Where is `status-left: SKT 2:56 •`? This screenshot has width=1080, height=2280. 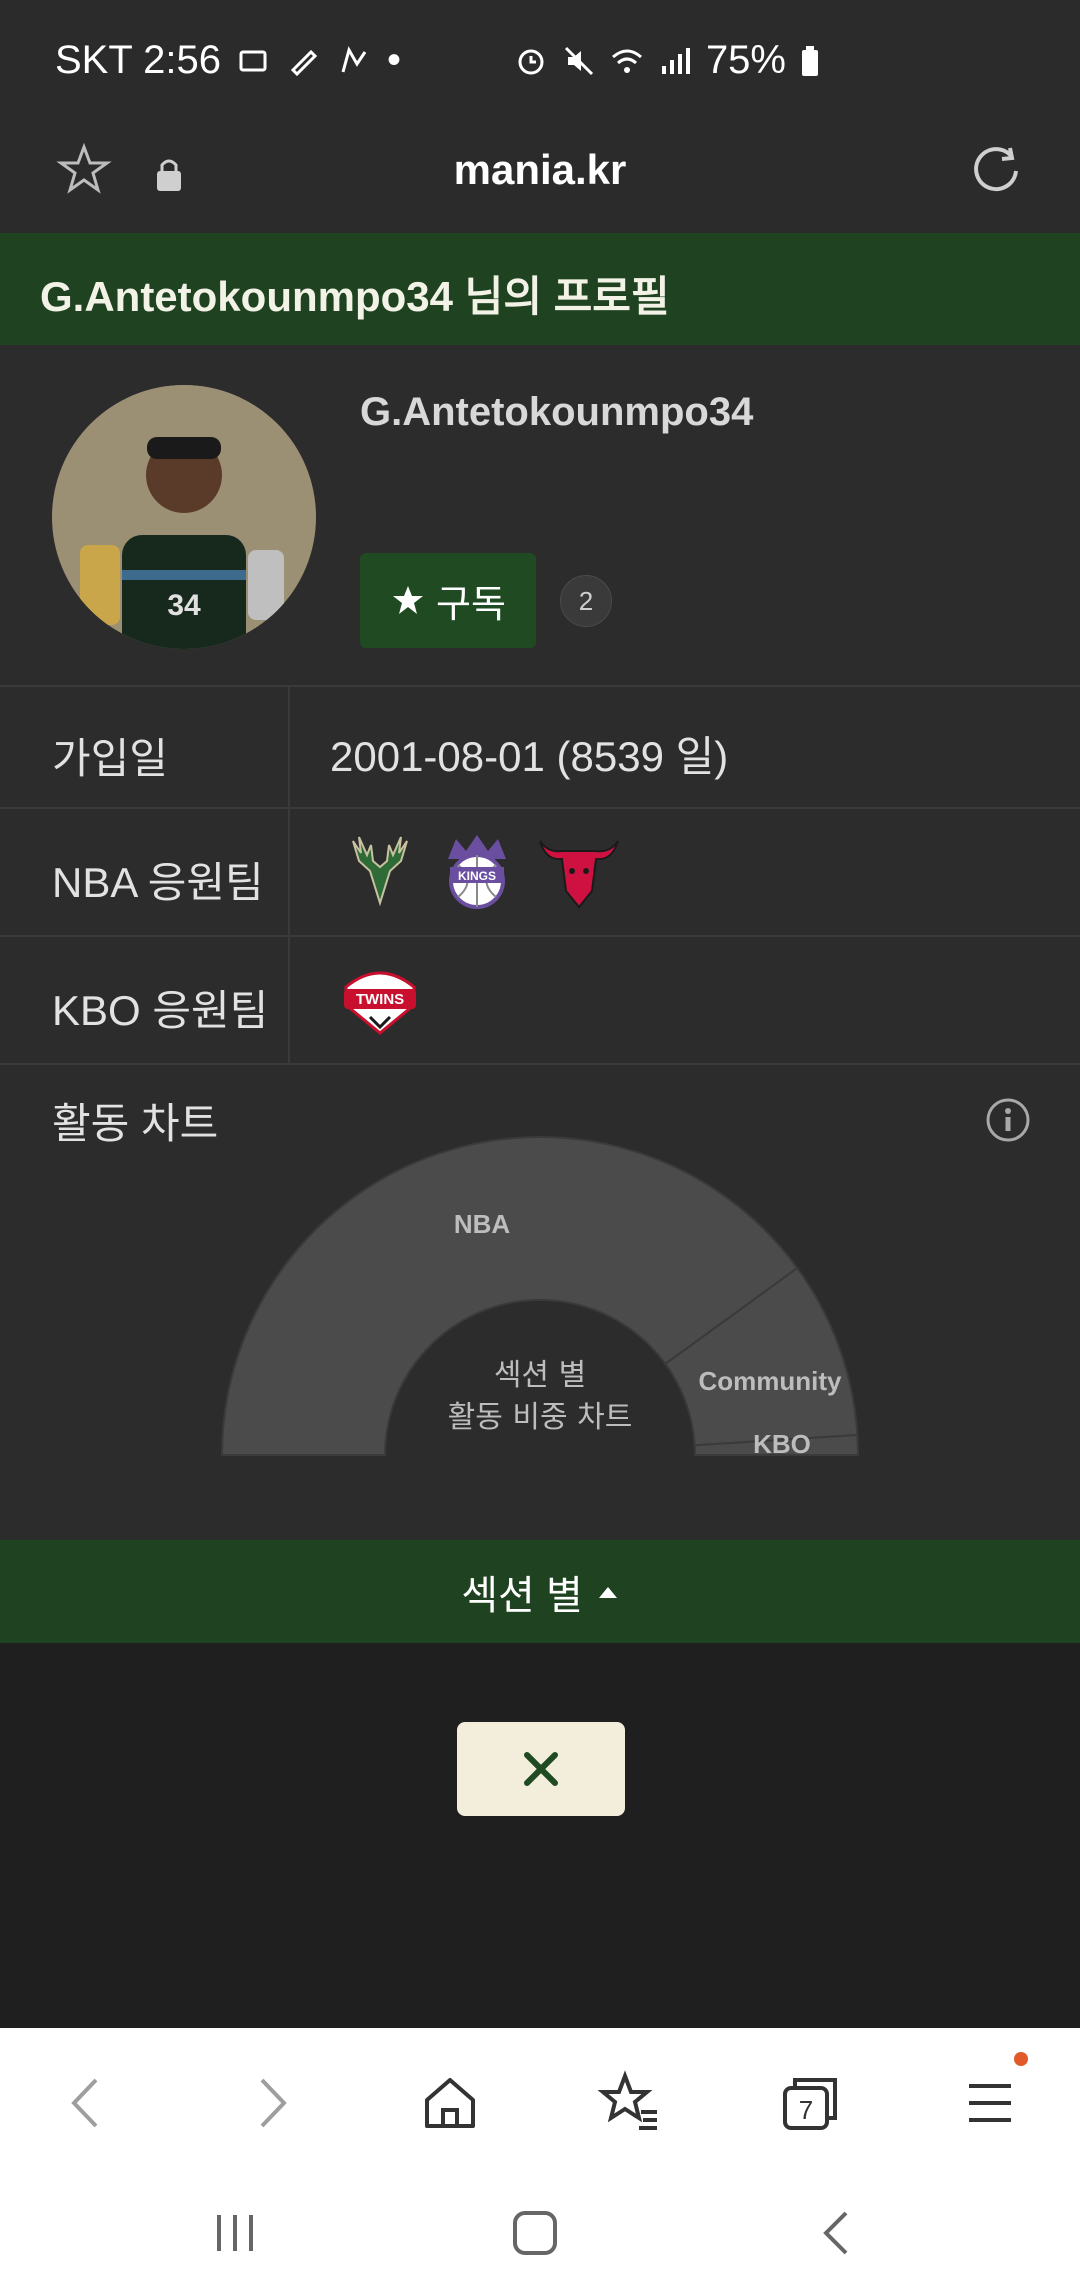 status-left: SKT 2:56 • is located at coordinates (228, 60).